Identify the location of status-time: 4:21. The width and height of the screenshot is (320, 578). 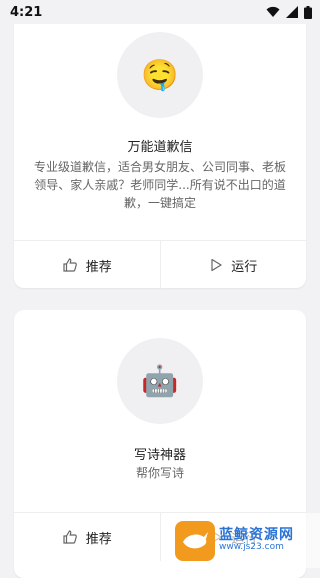
(26, 12).